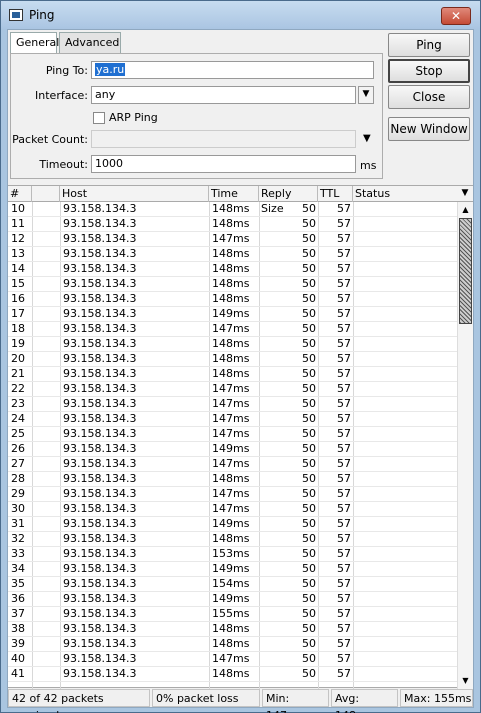  What do you see at coordinates (232, 614) in the screenshot?
I see `table-row: 37 93.158.134.3 155ms 50 57` at bounding box center [232, 614].